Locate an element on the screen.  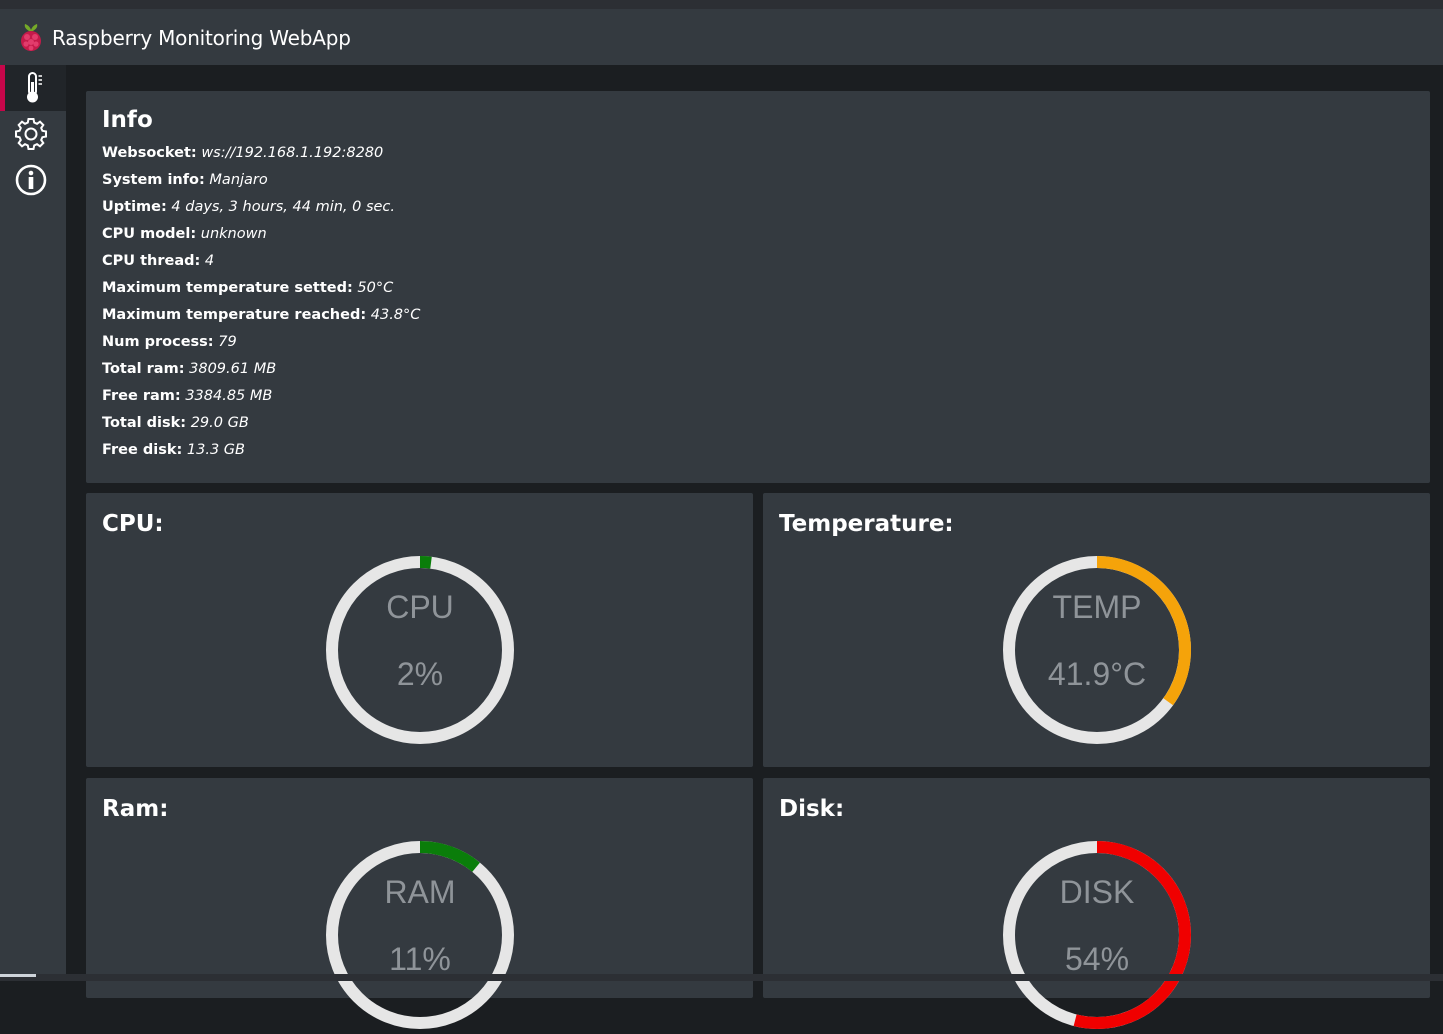
info-row: Uptime: 4 days, 3 hours, 44 min, 0 sec. is located at coordinates (261, 211).